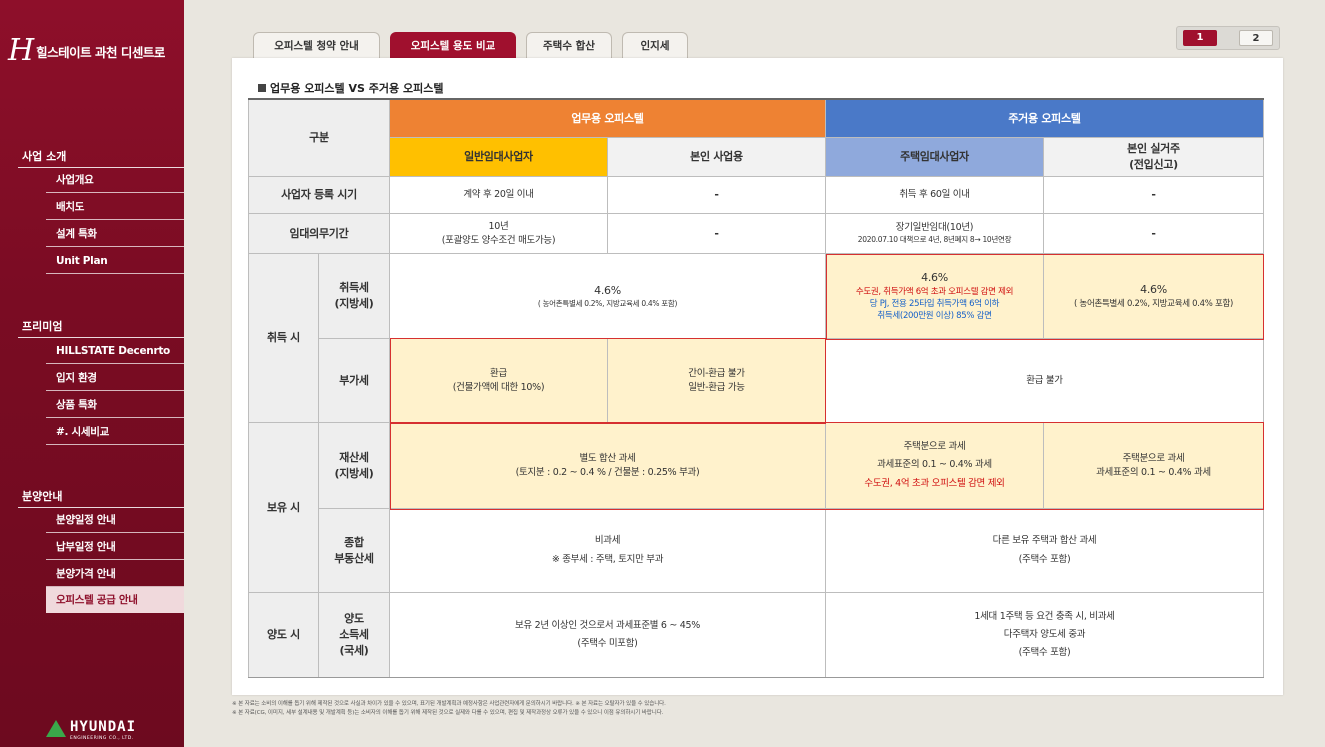 This screenshot has height=747, width=1325. Describe the element at coordinates (115, 432) in the screenshot. I see `menu-item-price-compare: #. 시세비교` at that location.